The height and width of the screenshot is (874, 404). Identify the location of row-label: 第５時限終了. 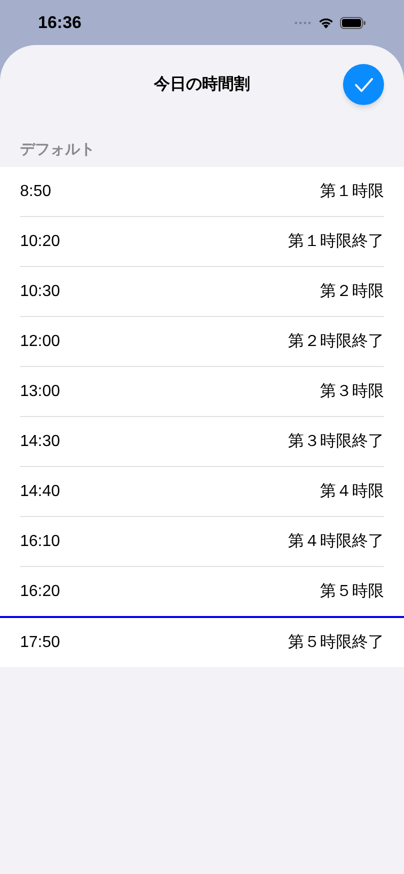
(336, 642).